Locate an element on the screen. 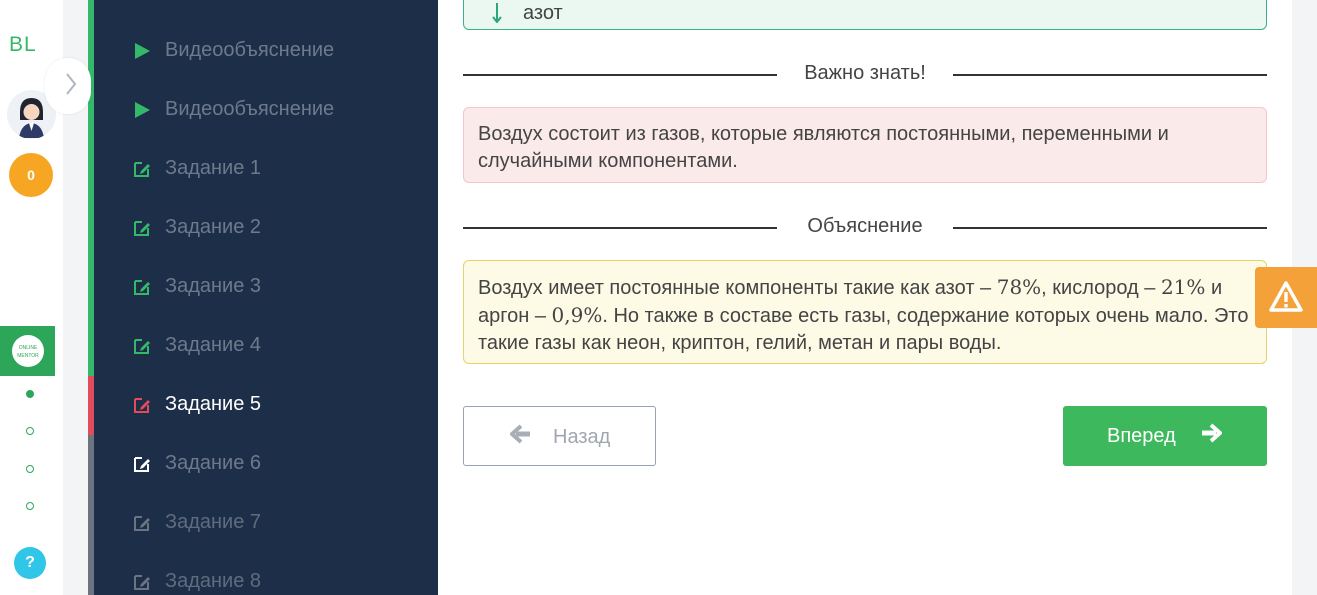 Image resolution: width=1317 pixels, height=595 pixels. sidebar-item-label: Задание 5 is located at coordinates (213, 404).